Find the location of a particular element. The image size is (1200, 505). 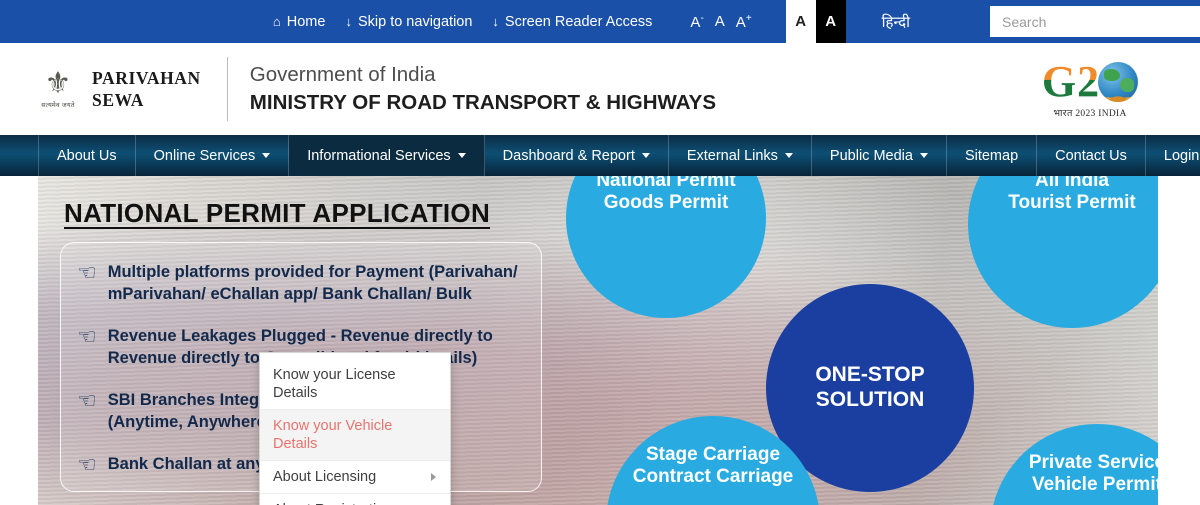

header-divider is located at coordinates (227, 89).